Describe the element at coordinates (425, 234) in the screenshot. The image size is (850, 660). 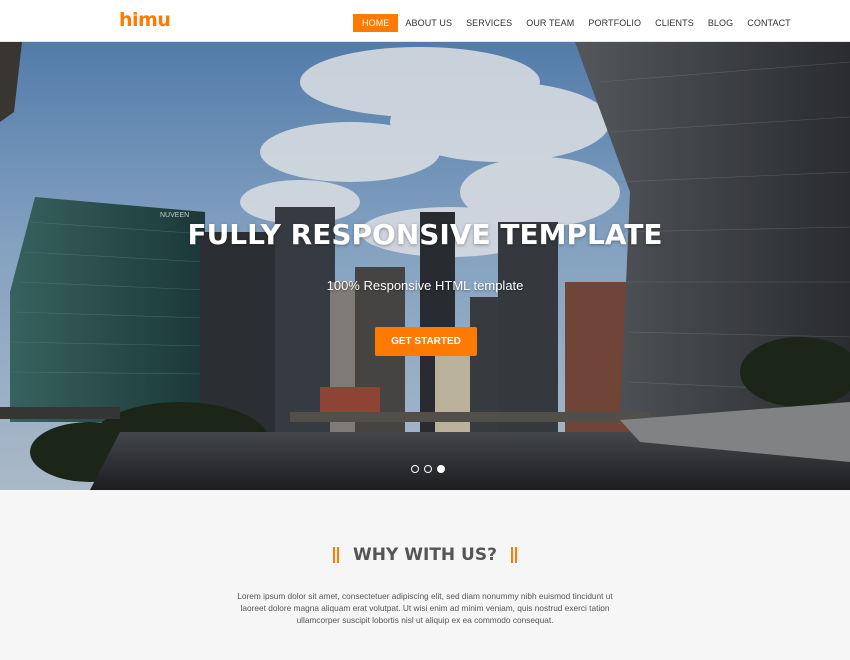
I see `hero-title: FULLY RESPONSIVE TEMPLATE` at that location.